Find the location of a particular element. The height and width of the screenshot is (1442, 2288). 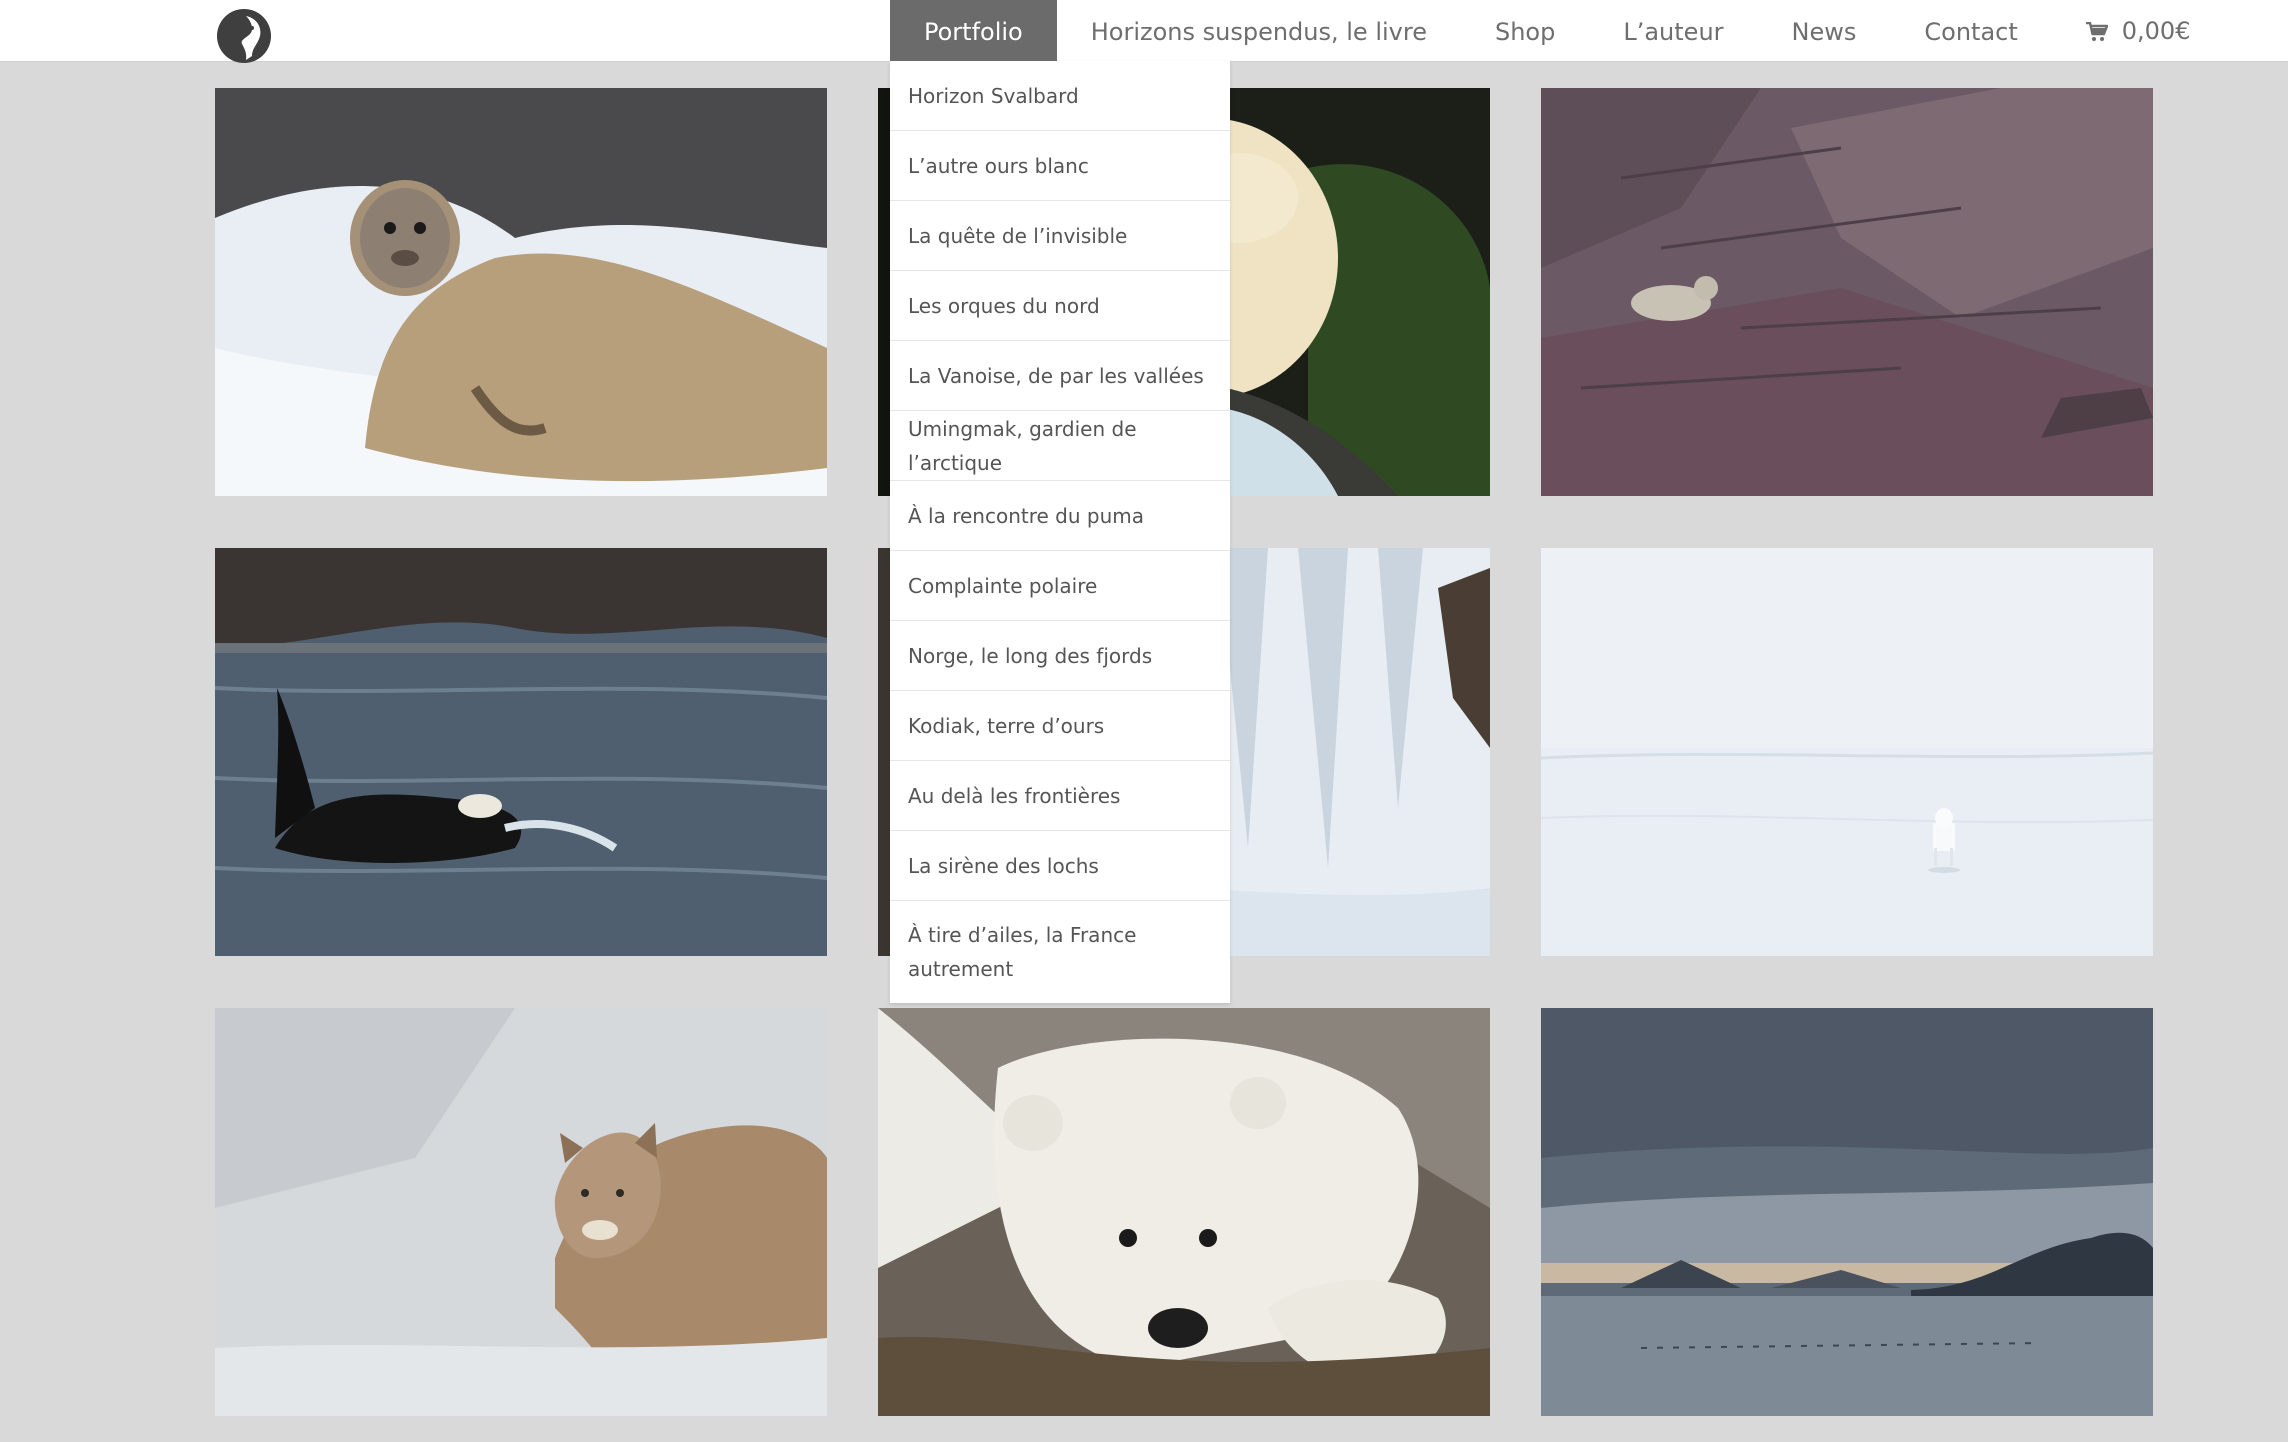

menu-item: Au delà les frontières is located at coordinates (1060, 796).